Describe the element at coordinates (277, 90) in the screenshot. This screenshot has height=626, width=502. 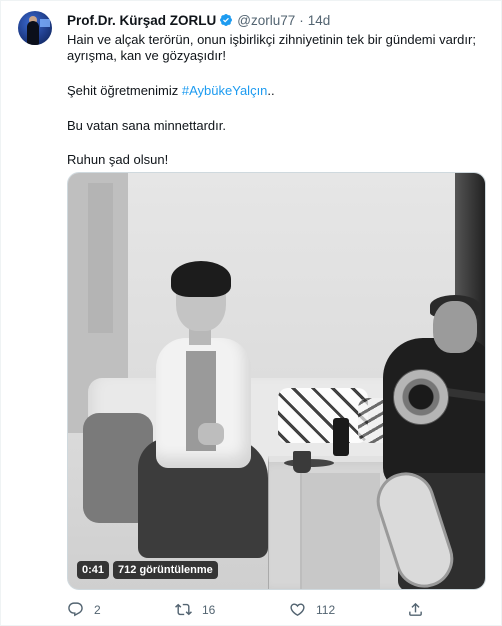
I see `tweet-text-line-3: Şehit öğretmenimiz #AybükeYalçın..` at that location.